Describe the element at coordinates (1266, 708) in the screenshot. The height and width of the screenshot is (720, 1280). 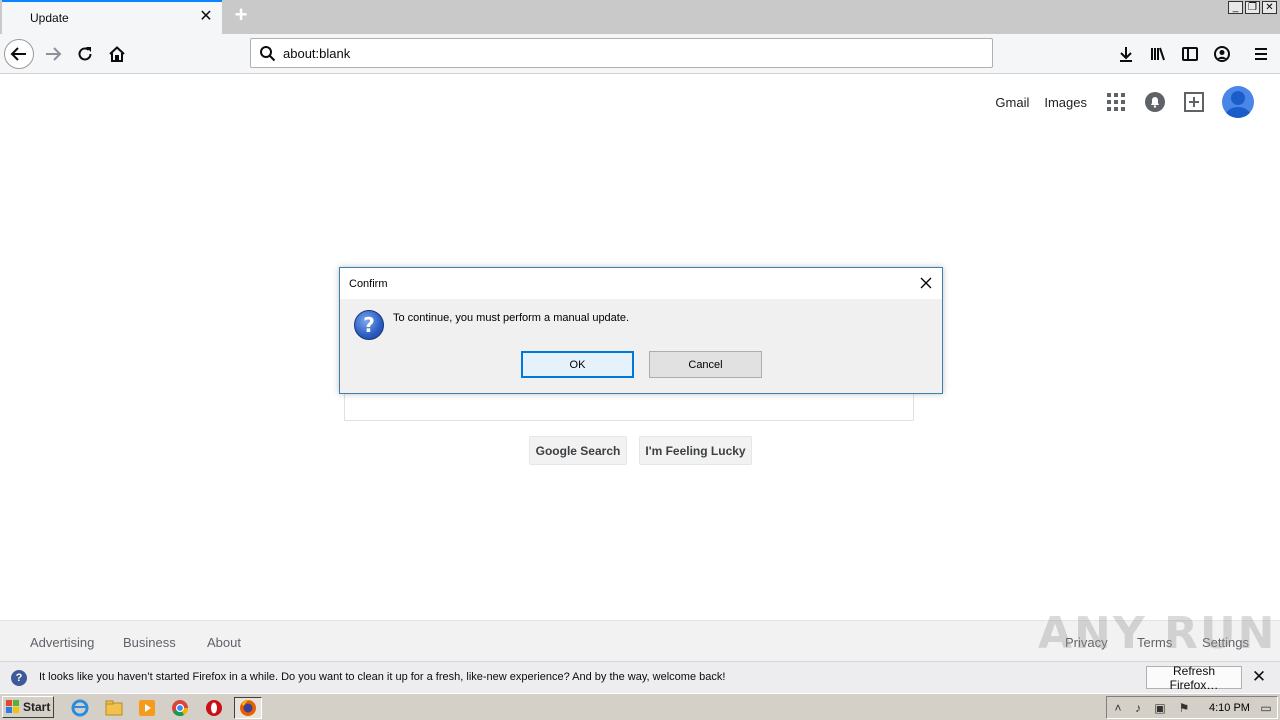
I see `show-desktop-icon: ▭` at that location.